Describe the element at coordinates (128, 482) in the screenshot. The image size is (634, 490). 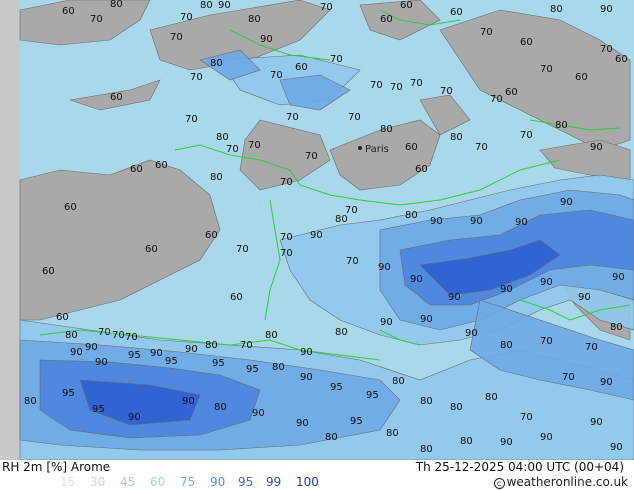
I see `legend-item: 45` at that location.